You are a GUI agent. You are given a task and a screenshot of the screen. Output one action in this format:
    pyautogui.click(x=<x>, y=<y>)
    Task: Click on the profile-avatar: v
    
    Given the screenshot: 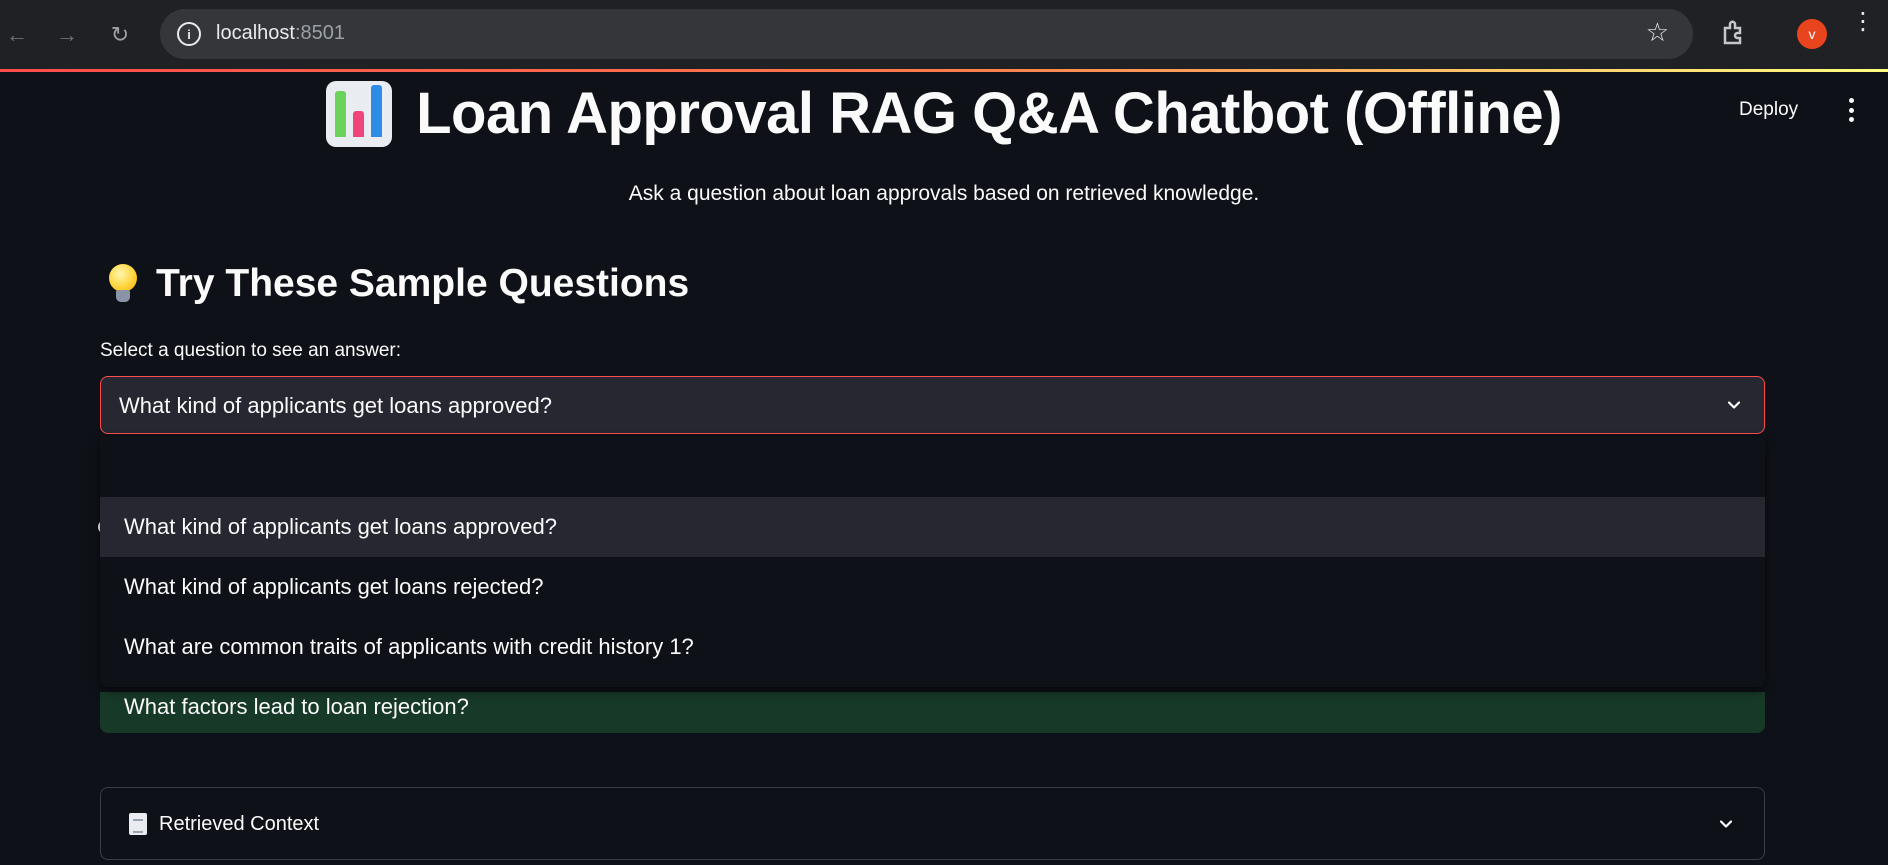 What is the action you would take?
    pyautogui.click(x=1812, y=34)
    